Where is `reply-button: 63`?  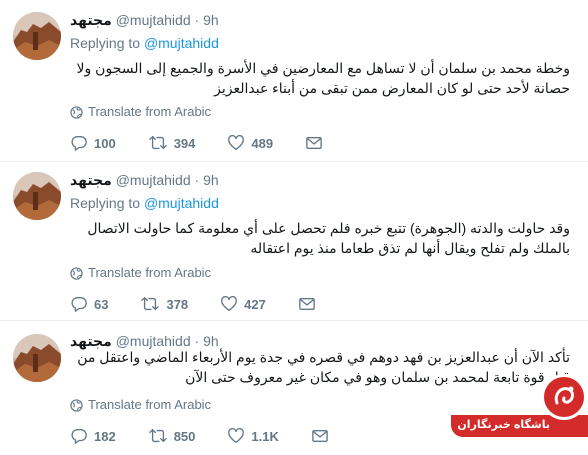
reply-button: 63 is located at coordinates (89, 304).